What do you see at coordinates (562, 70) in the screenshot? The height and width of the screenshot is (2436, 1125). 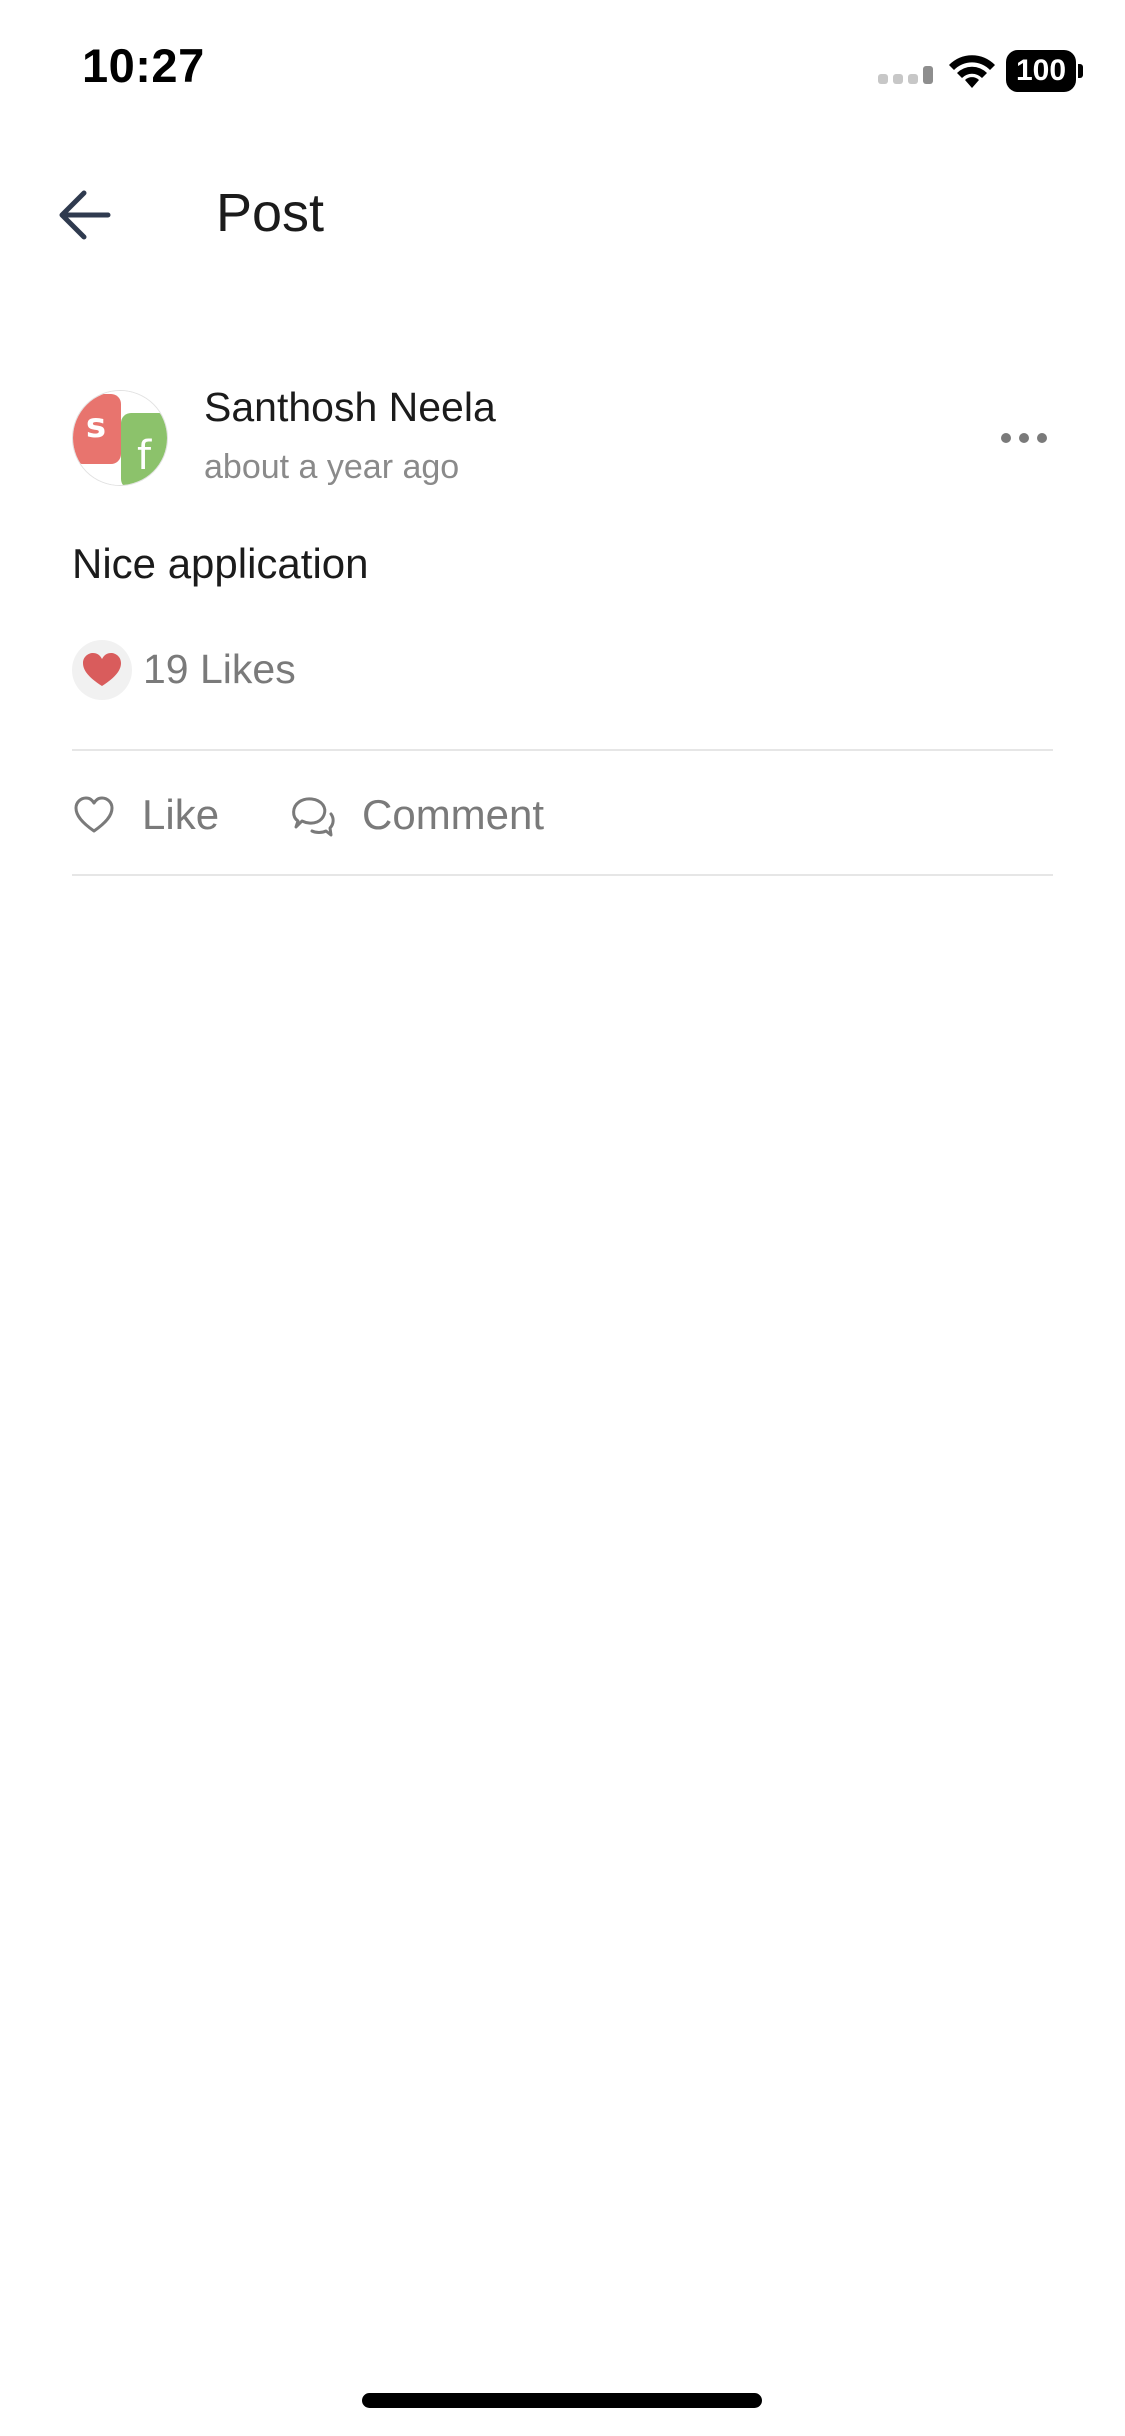 I see `status-bar: 10:27 100` at bounding box center [562, 70].